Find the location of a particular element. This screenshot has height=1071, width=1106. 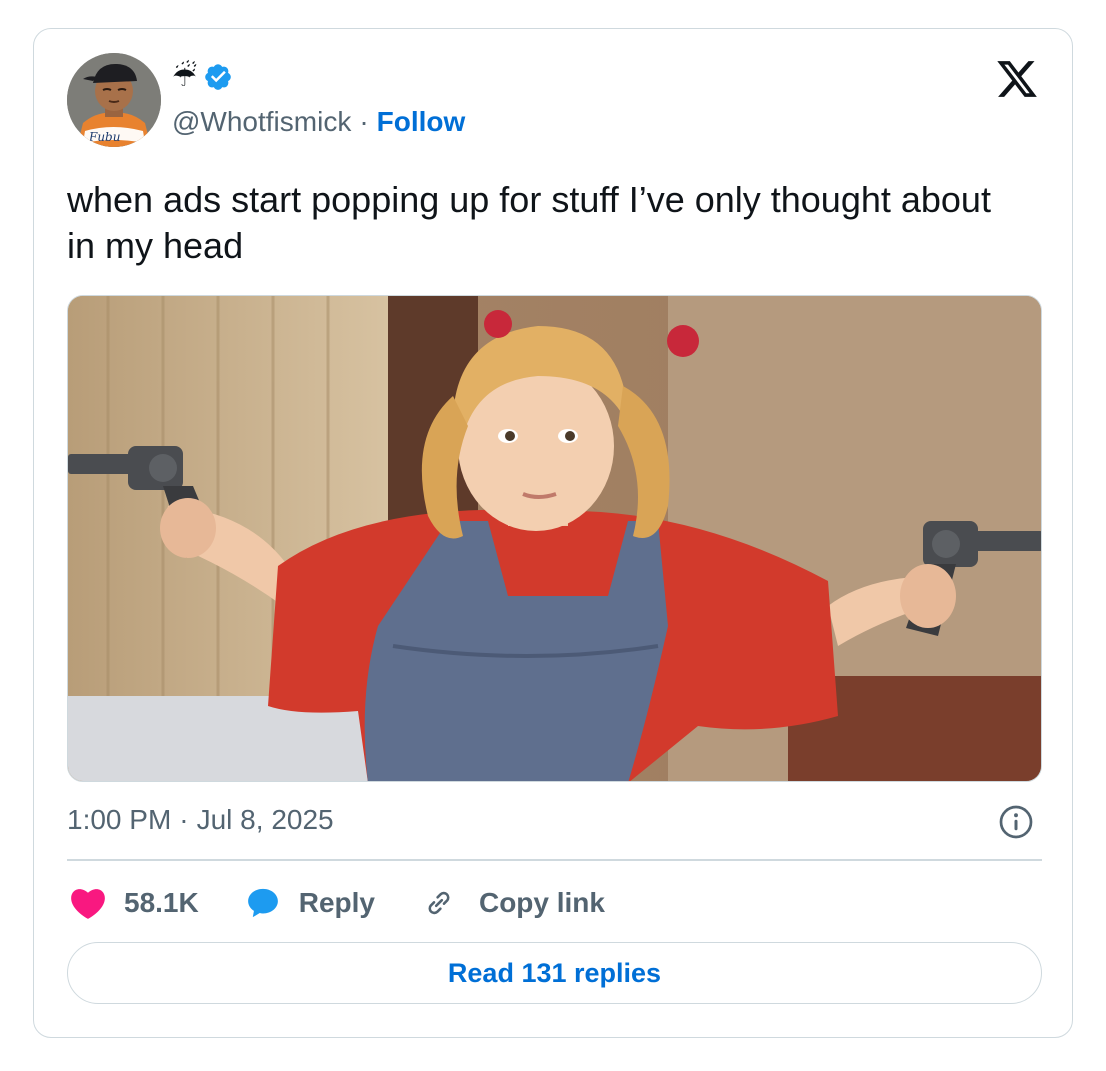

info-icon is located at coordinates (1016, 822).